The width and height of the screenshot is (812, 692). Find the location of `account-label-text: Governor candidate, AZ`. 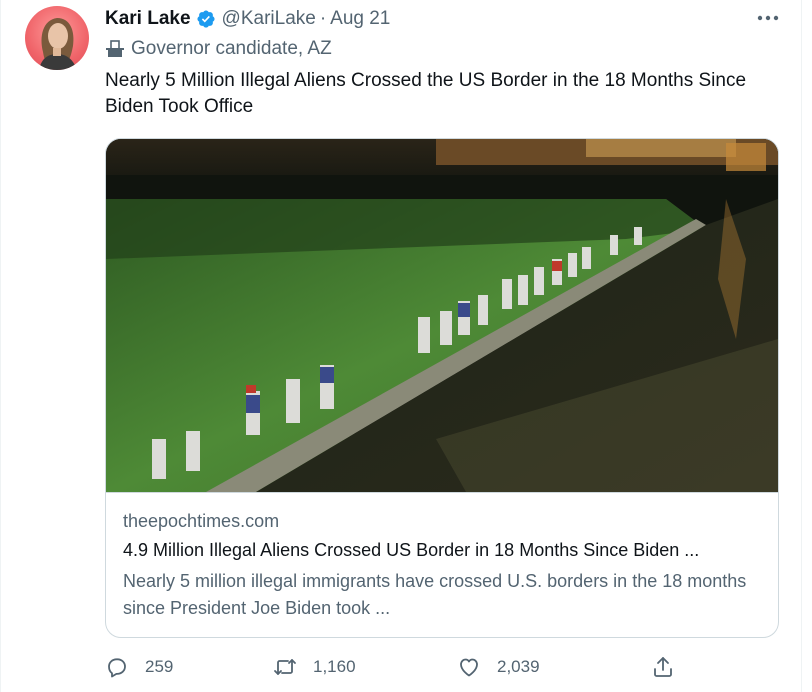

account-label-text: Governor candidate, AZ is located at coordinates (231, 48).